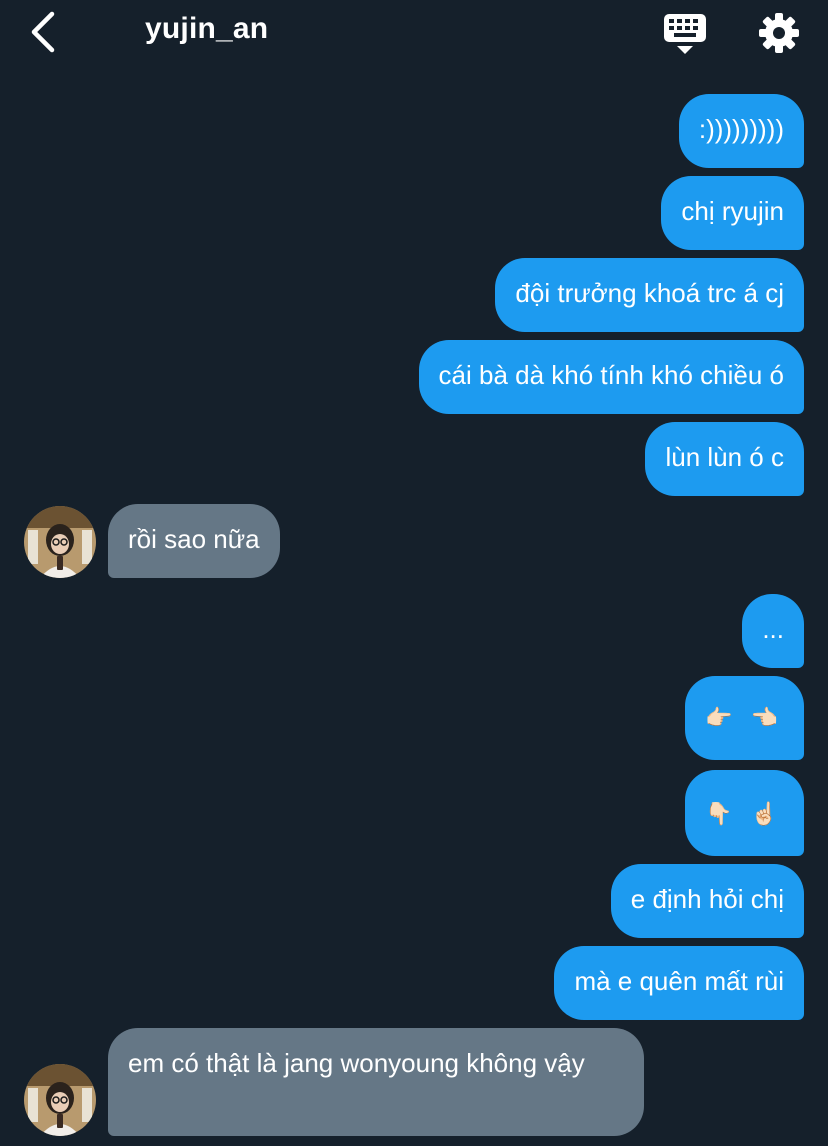 This screenshot has height=1146, width=828. Describe the element at coordinates (649, 295) in the screenshot. I see `sent-message: đội trưởng khoá trc á cj` at that location.